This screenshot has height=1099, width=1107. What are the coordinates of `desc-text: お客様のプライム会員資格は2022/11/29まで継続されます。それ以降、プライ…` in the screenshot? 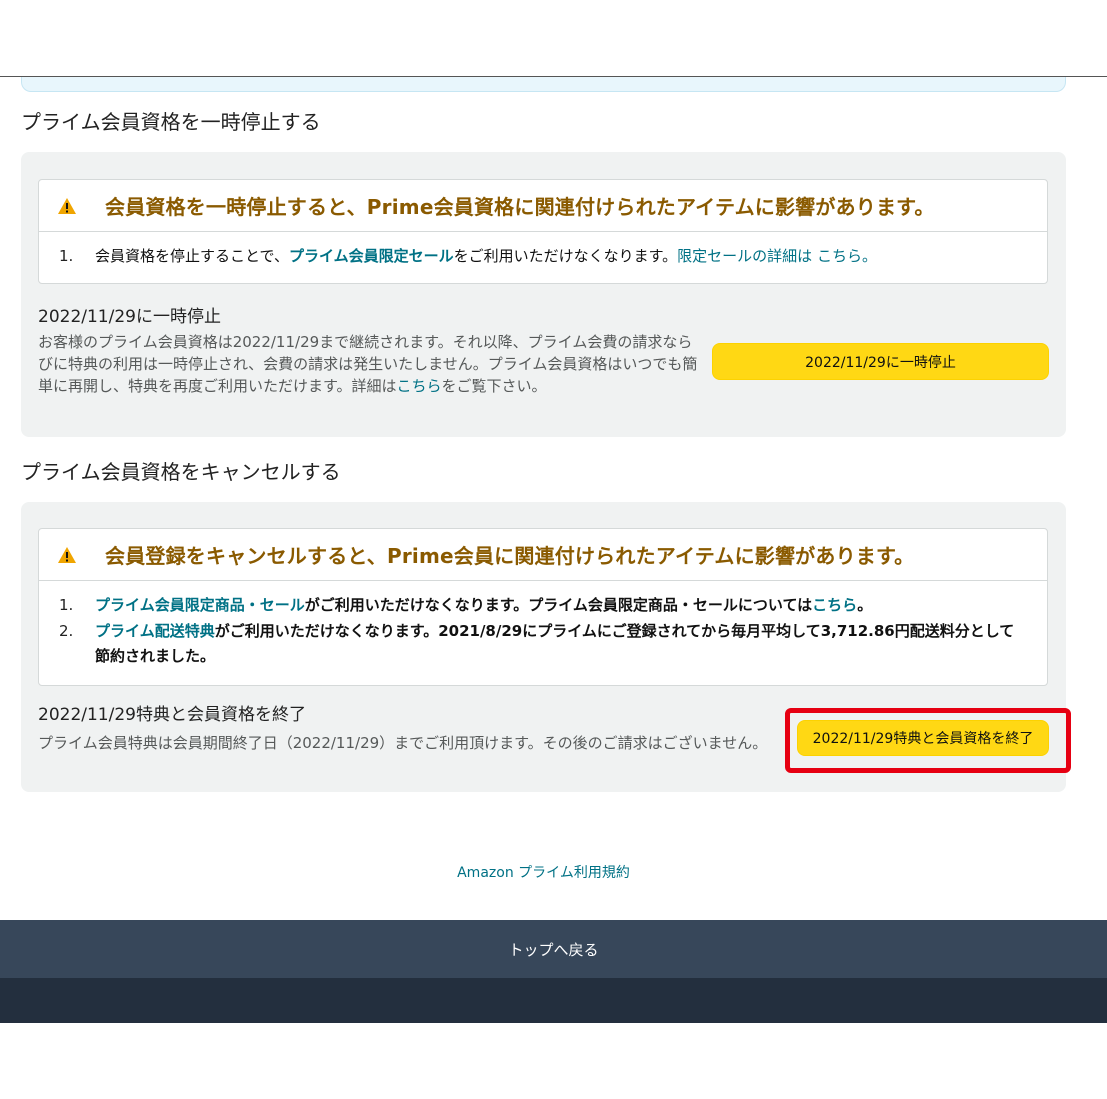 It's located at (368, 364).